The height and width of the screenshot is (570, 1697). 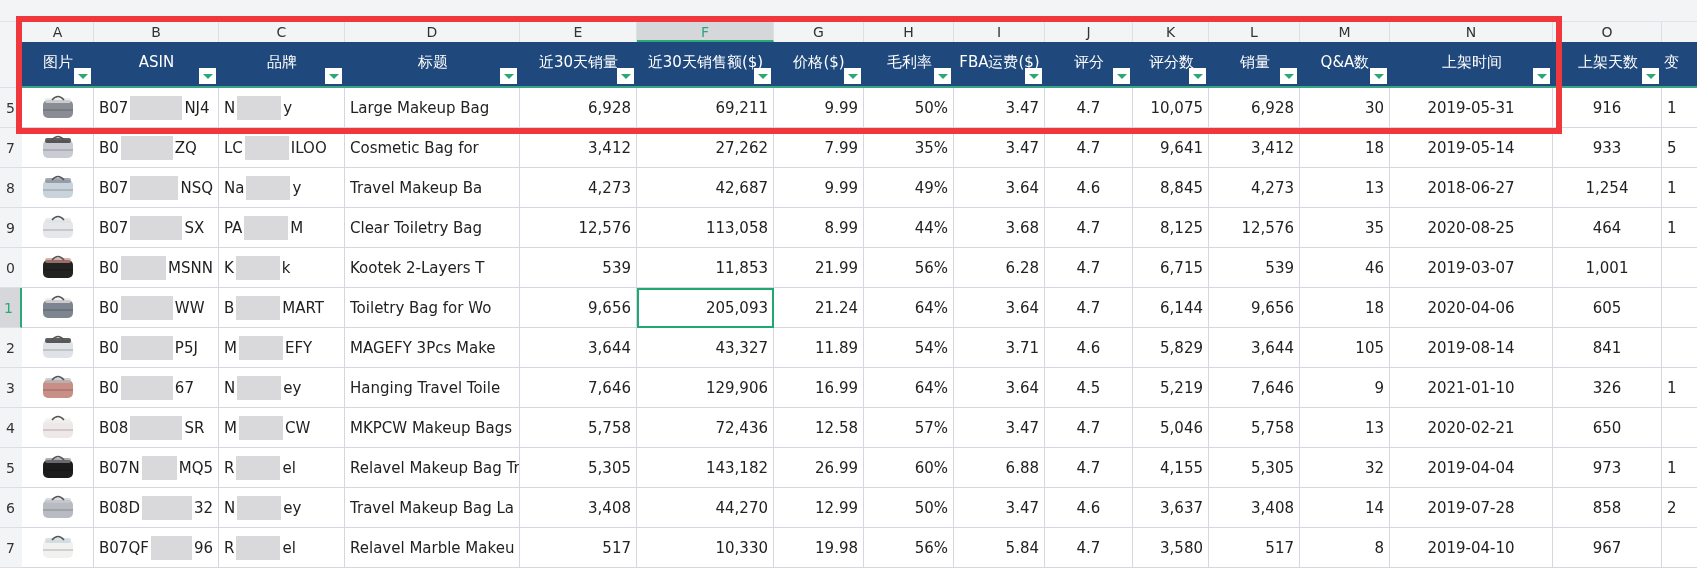 What do you see at coordinates (10, 188) in the screenshot?
I see `row-number: 8` at bounding box center [10, 188].